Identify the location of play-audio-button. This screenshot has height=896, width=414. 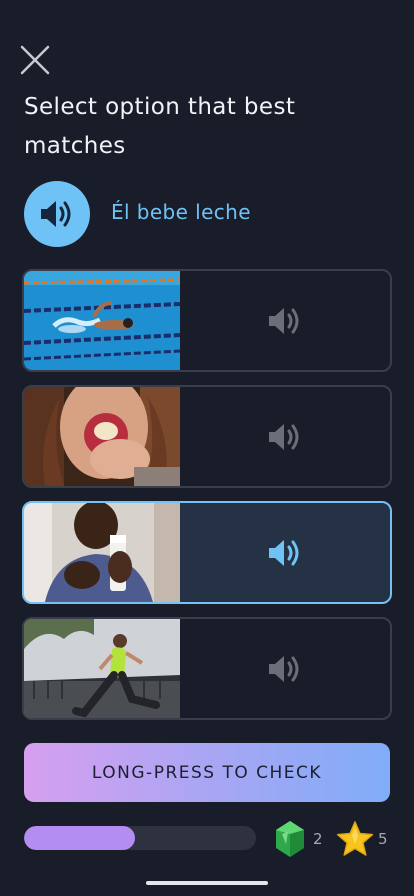
(57, 214).